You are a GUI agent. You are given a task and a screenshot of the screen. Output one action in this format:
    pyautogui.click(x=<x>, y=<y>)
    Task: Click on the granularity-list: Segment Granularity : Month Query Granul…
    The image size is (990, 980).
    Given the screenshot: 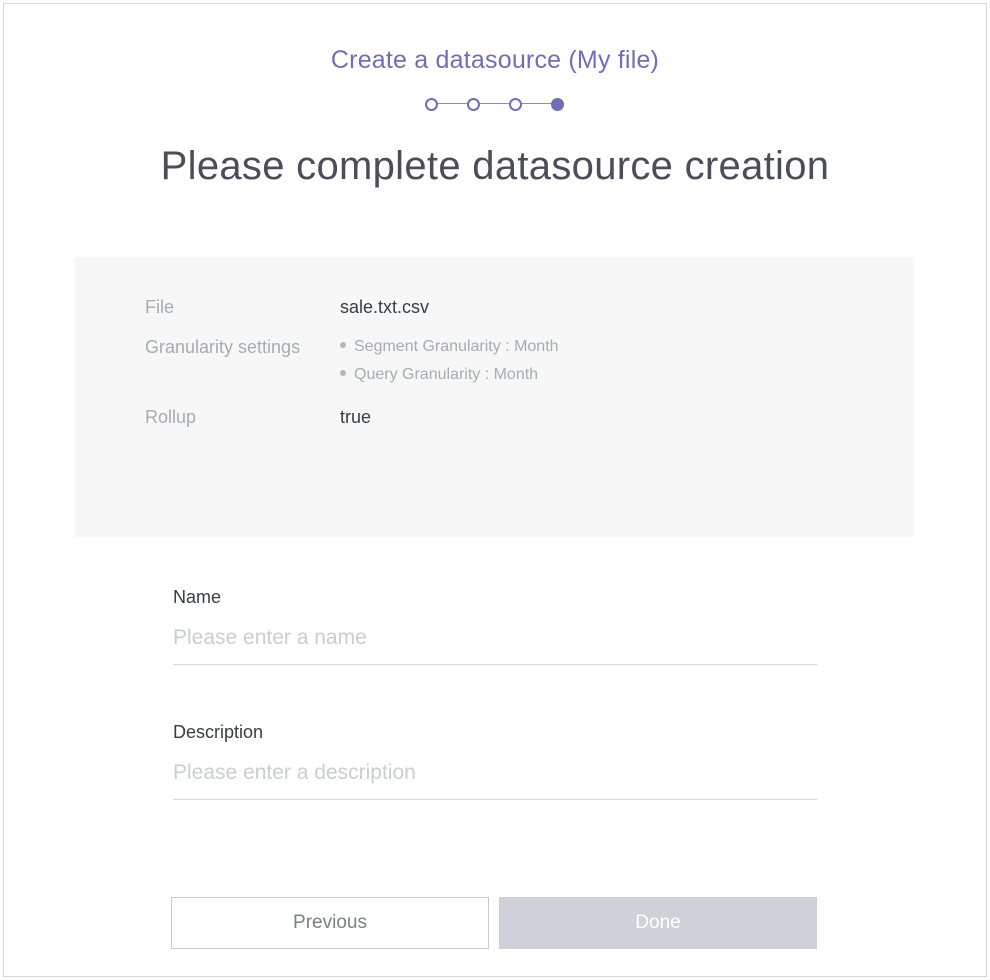 What is the action you would take?
    pyautogui.click(x=449, y=361)
    